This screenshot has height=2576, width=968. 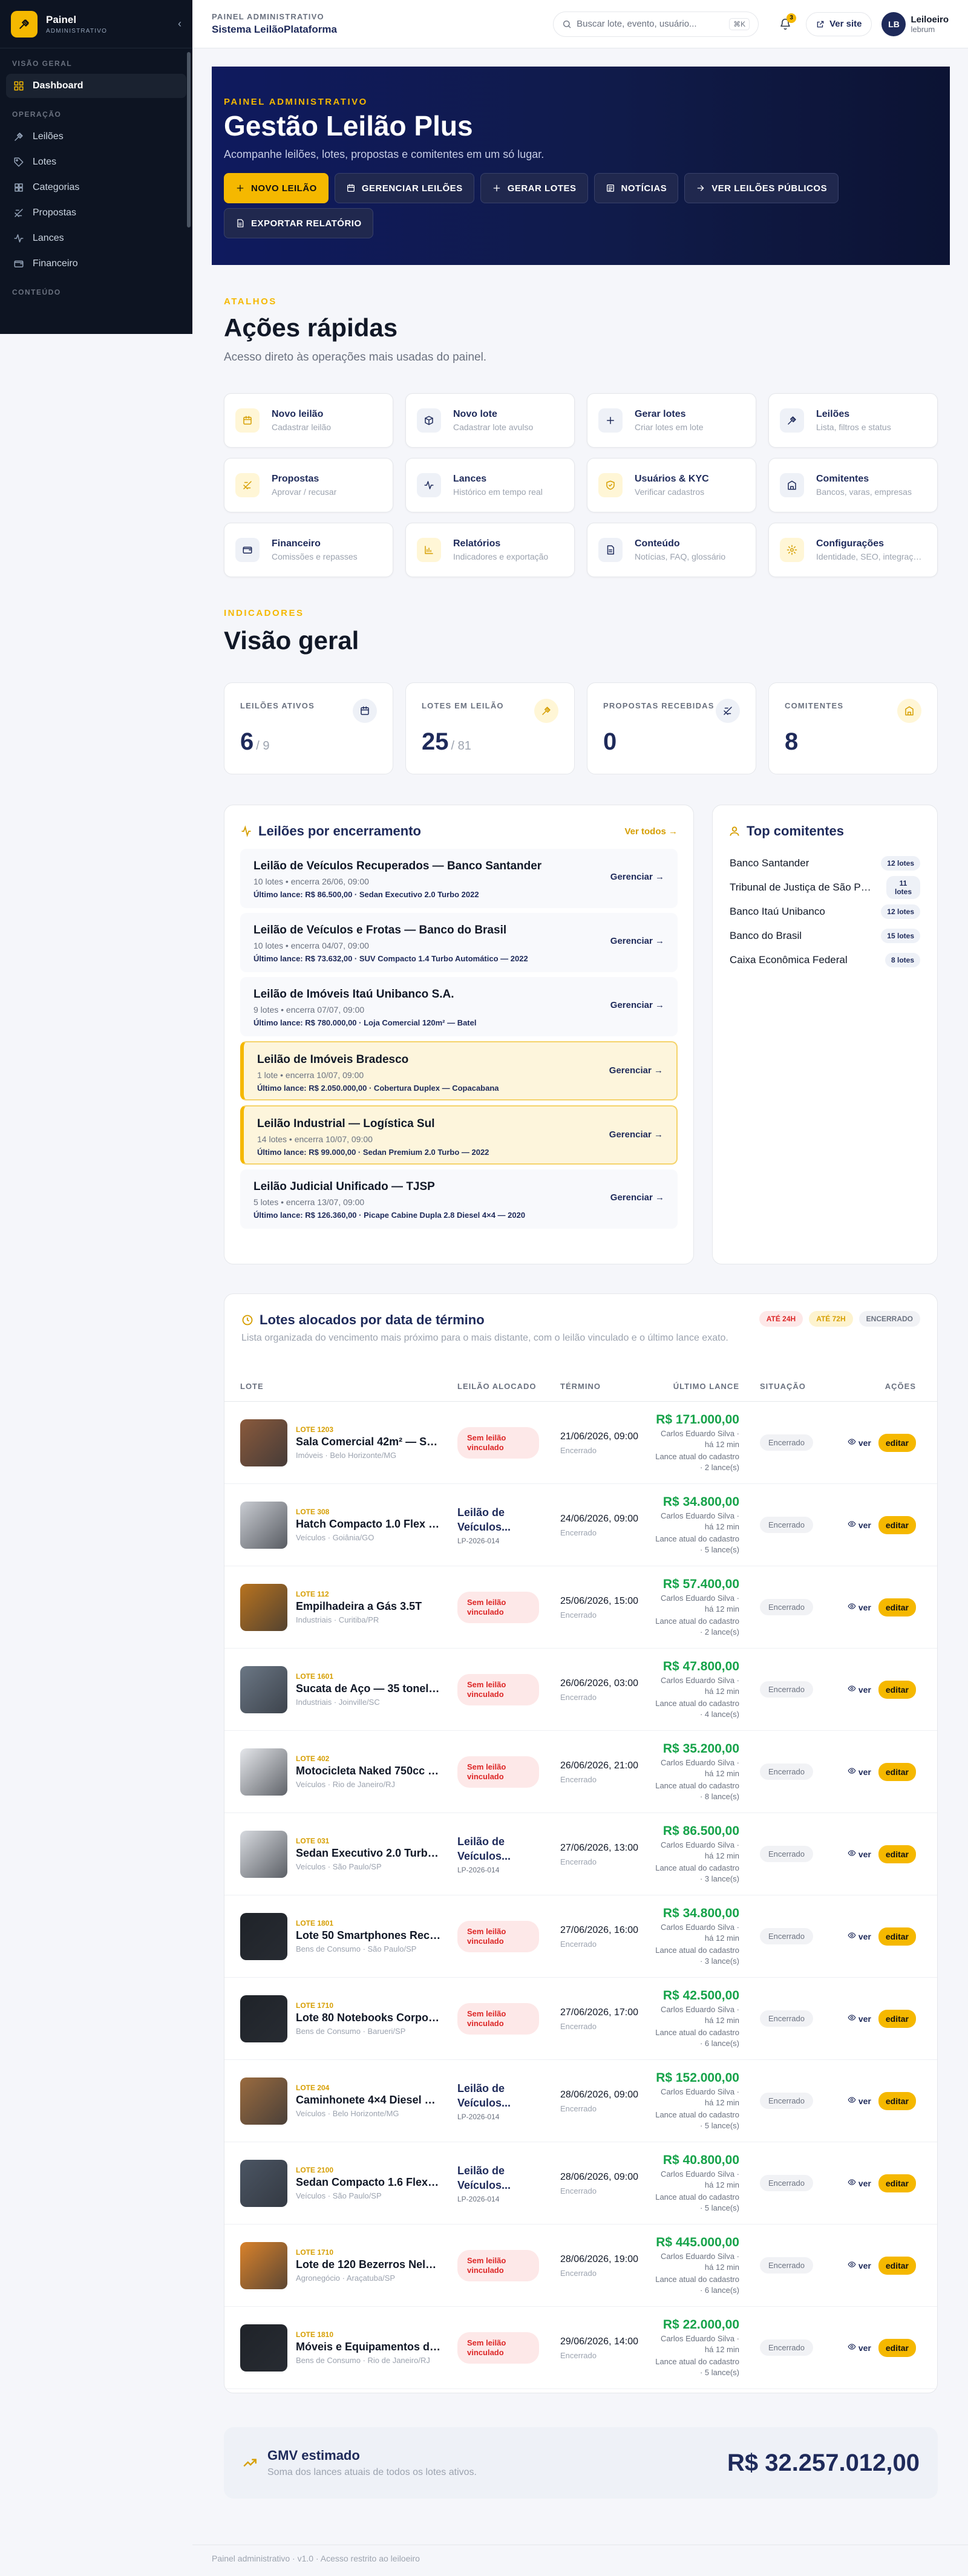 What do you see at coordinates (368, 2264) in the screenshot?
I see `lot-title: Lote de 120 Bezerros Nelore` at bounding box center [368, 2264].